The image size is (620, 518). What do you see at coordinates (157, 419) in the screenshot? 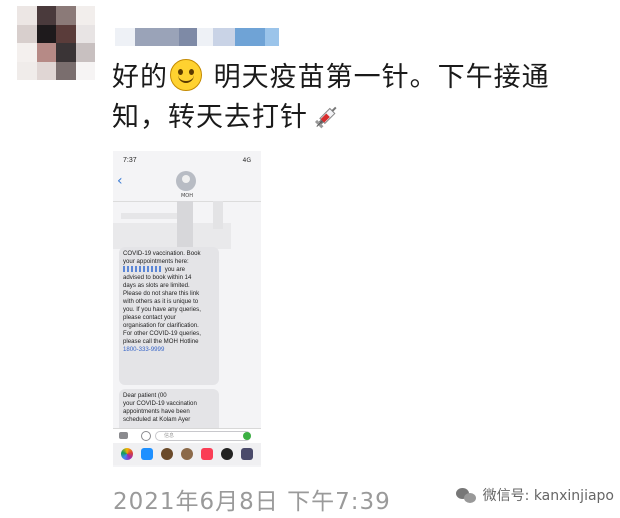
I see `message-line: scheduled at Kolam Ayer` at bounding box center [157, 419].